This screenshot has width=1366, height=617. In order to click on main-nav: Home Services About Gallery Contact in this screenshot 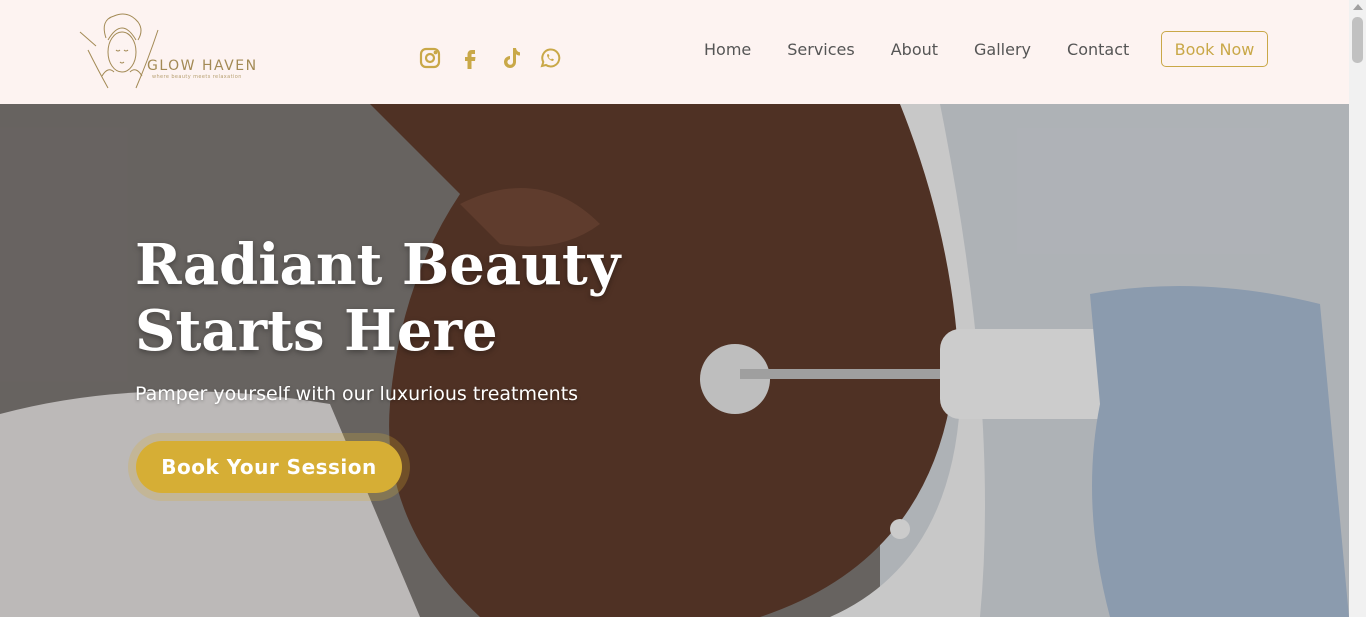, I will do `click(934, 49)`.